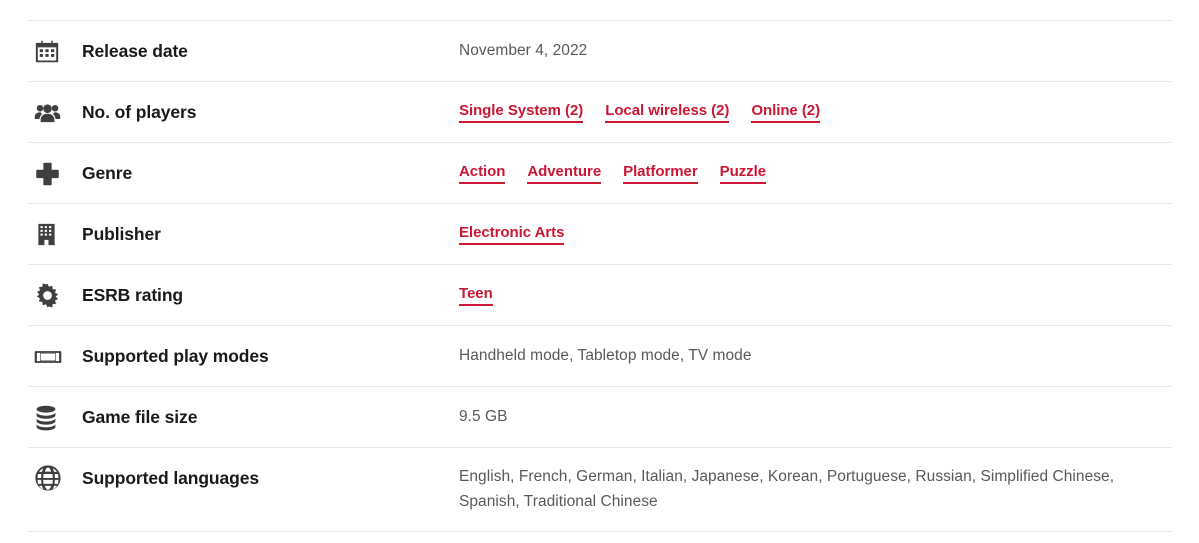 This screenshot has width=1199, height=543. Describe the element at coordinates (50, 112) in the screenshot. I see `players-icon` at that location.